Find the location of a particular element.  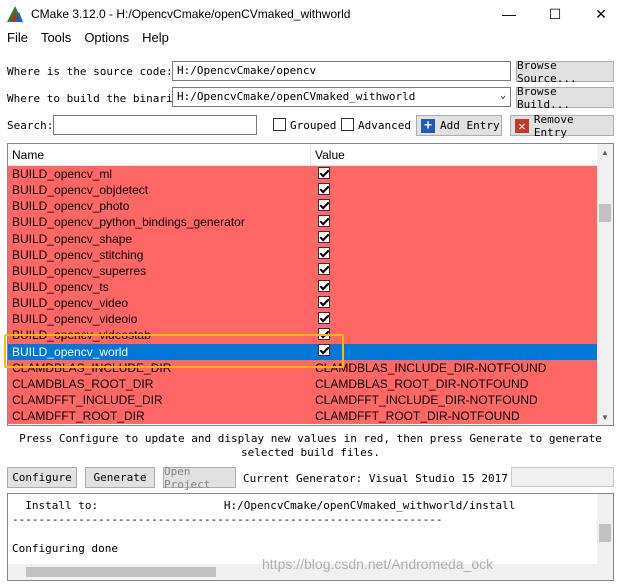

cmake-logo-icon is located at coordinates (15, 14).